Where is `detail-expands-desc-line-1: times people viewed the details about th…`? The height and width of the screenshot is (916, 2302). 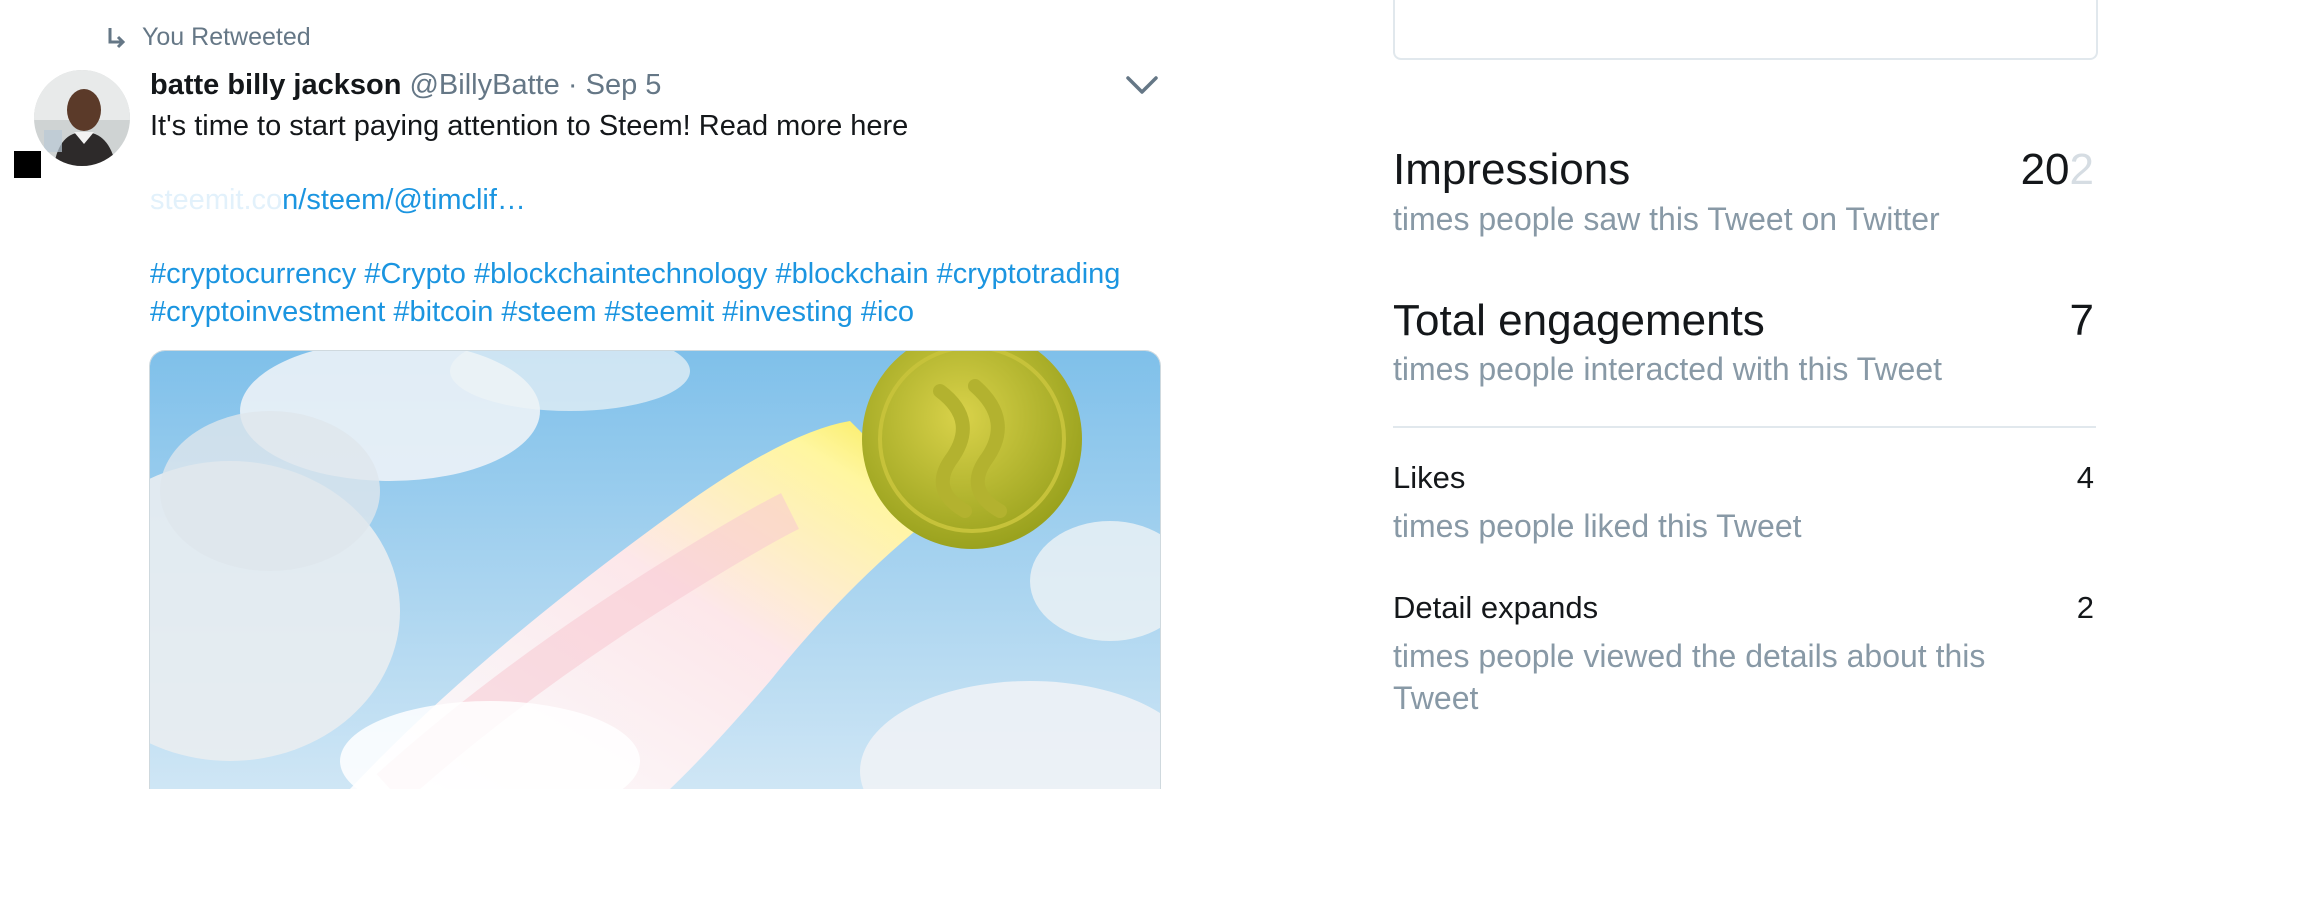 detail-expands-desc-line-1: times people viewed the details about th… is located at coordinates (1689, 656).